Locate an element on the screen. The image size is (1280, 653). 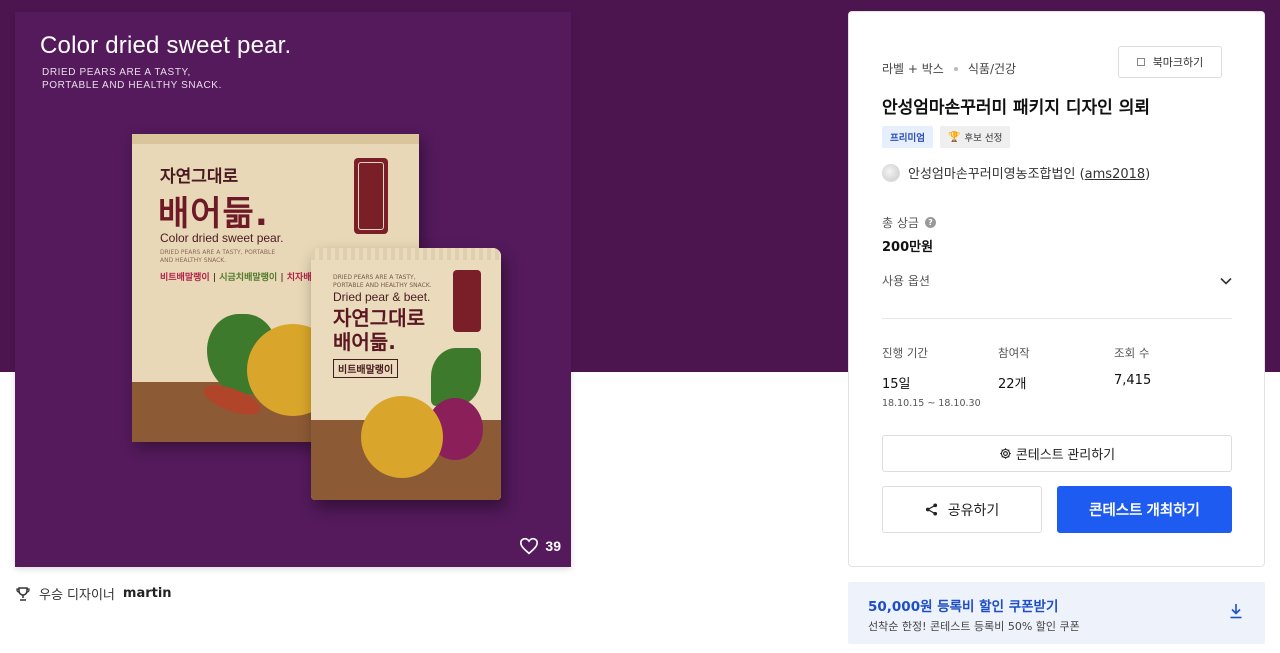
coupon-title: 50,000원 등록비 할인 쿠폰받기 is located at coordinates (963, 607).